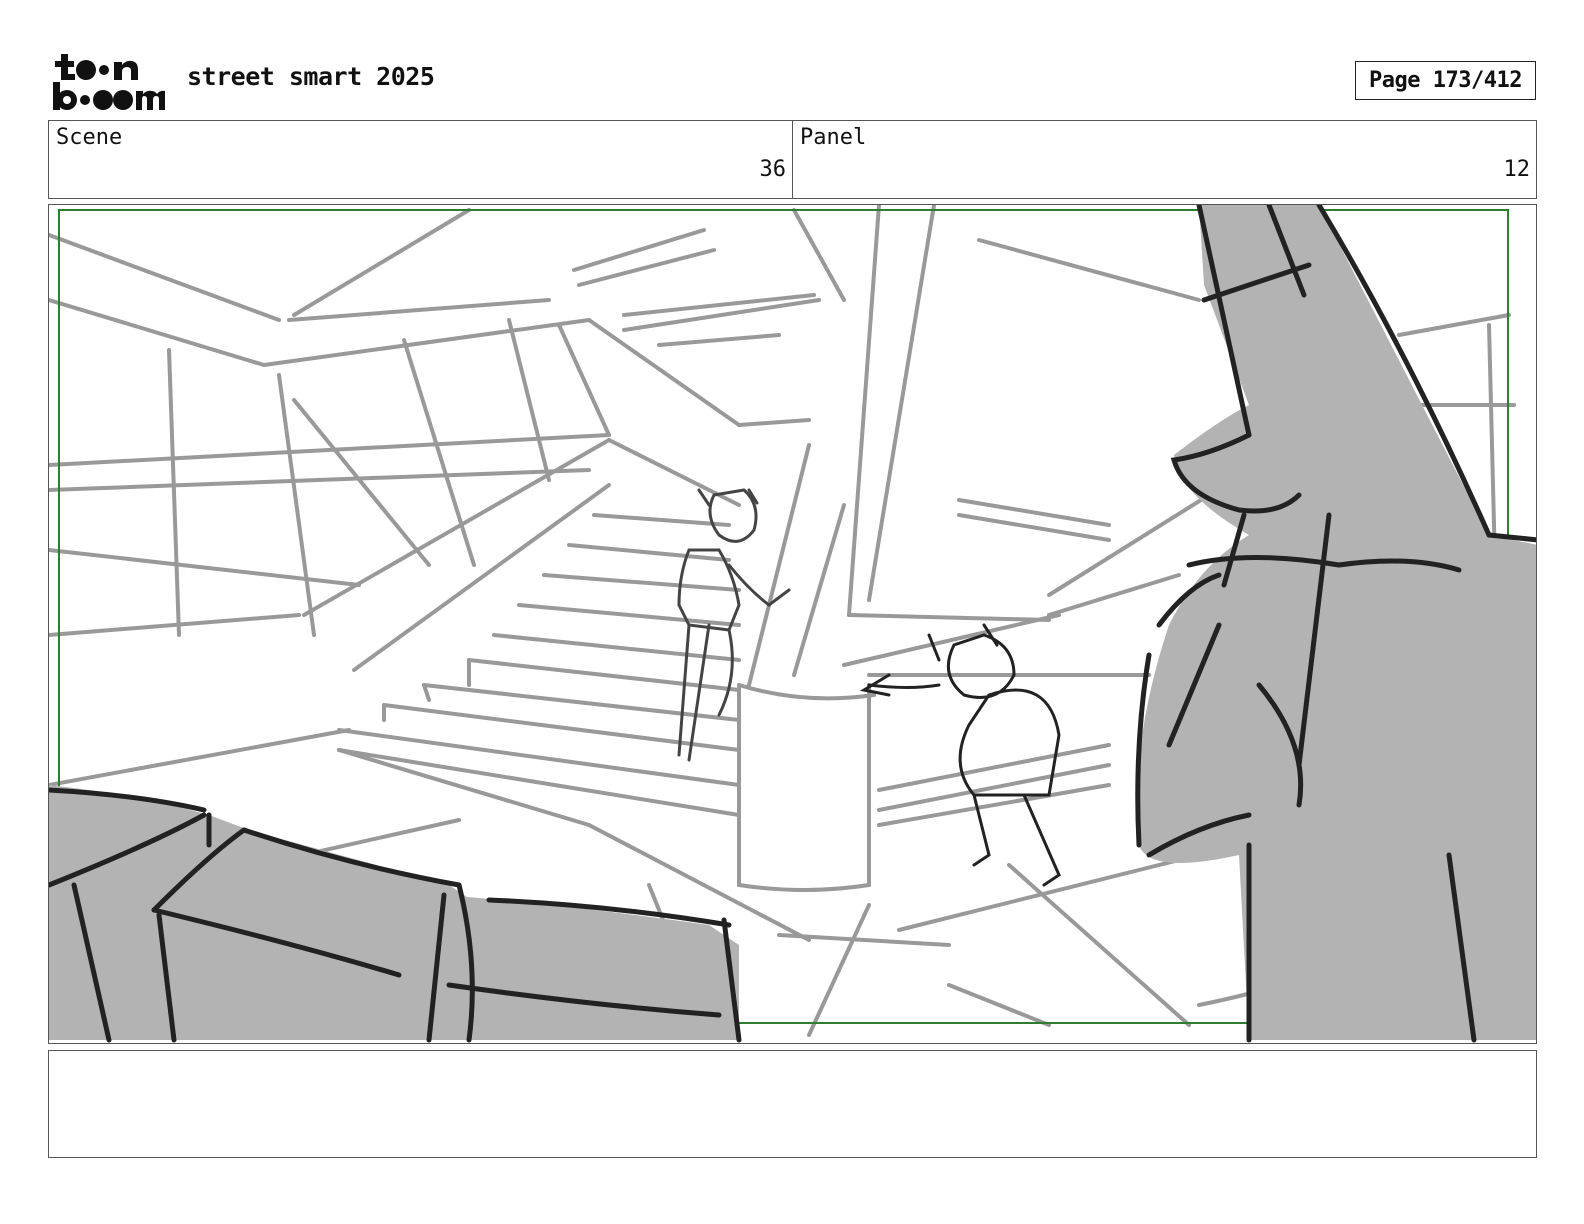  What do you see at coordinates (89, 137) in the screenshot?
I see `scene-label: Scene` at bounding box center [89, 137].